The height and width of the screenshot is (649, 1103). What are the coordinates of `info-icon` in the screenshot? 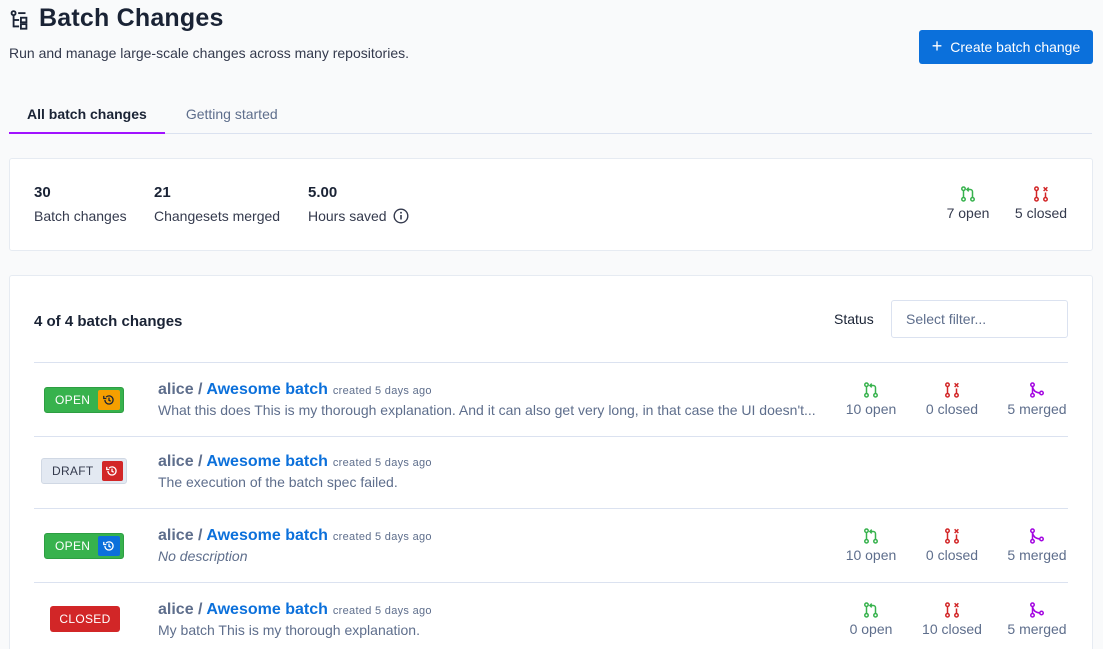 It's located at (401, 216).